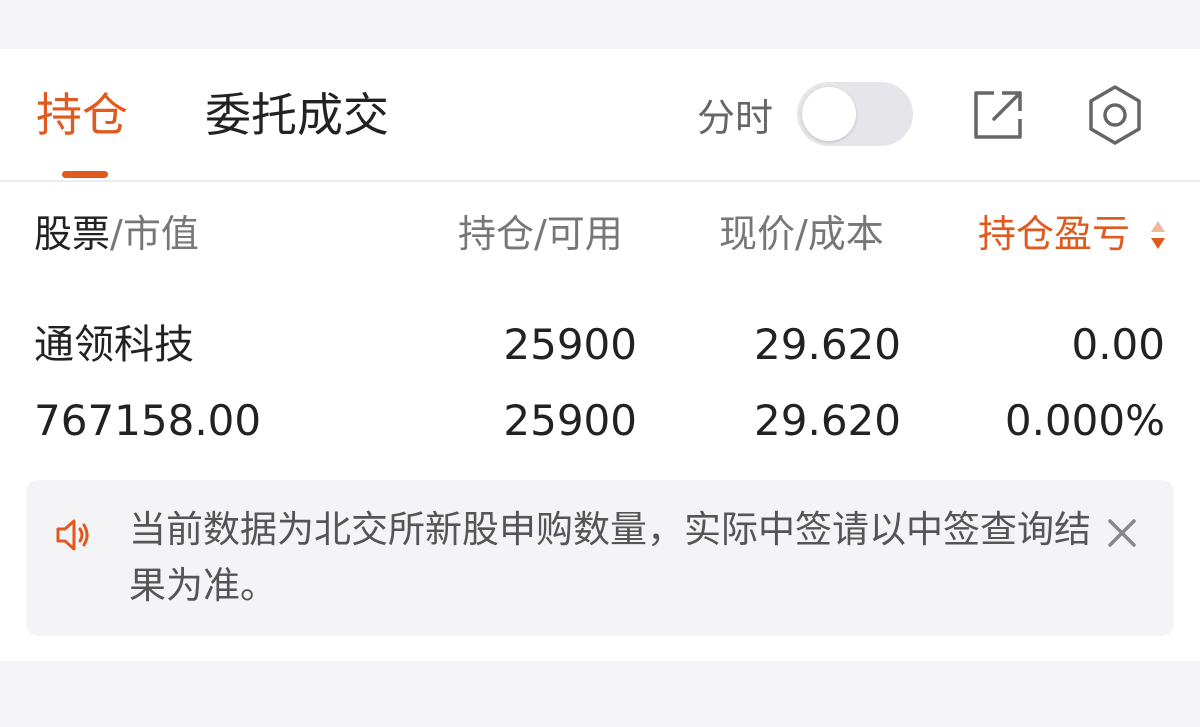 The width and height of the screenshot is (1200, 727). I want to click on available-quantity: 25900, so click(570, 420).